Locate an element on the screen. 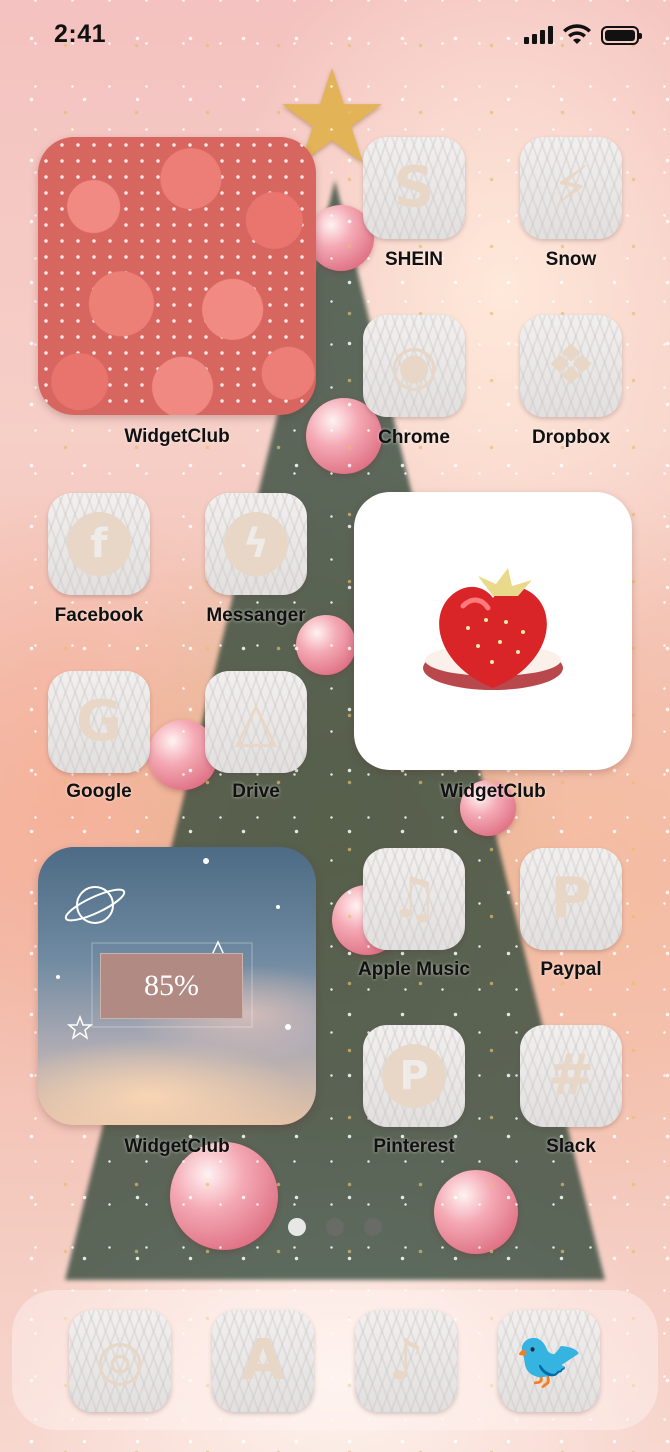 This screenshot has height=1452, width=670. widget-strawberry-cake-photo is located at coordinates (493, 631).